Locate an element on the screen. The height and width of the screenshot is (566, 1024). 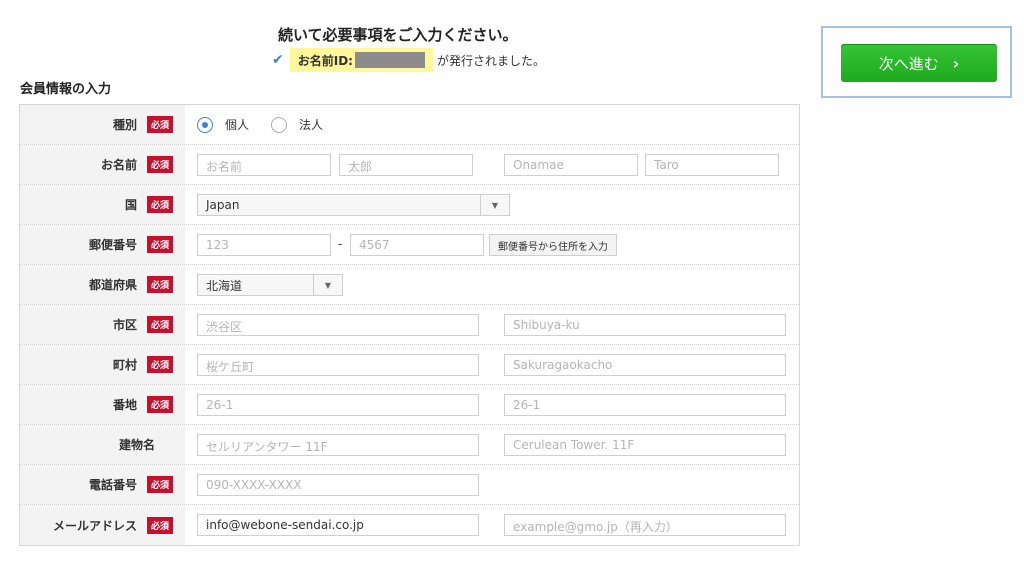
block-en-input: 26-1 is located at coordinates (645, 405).